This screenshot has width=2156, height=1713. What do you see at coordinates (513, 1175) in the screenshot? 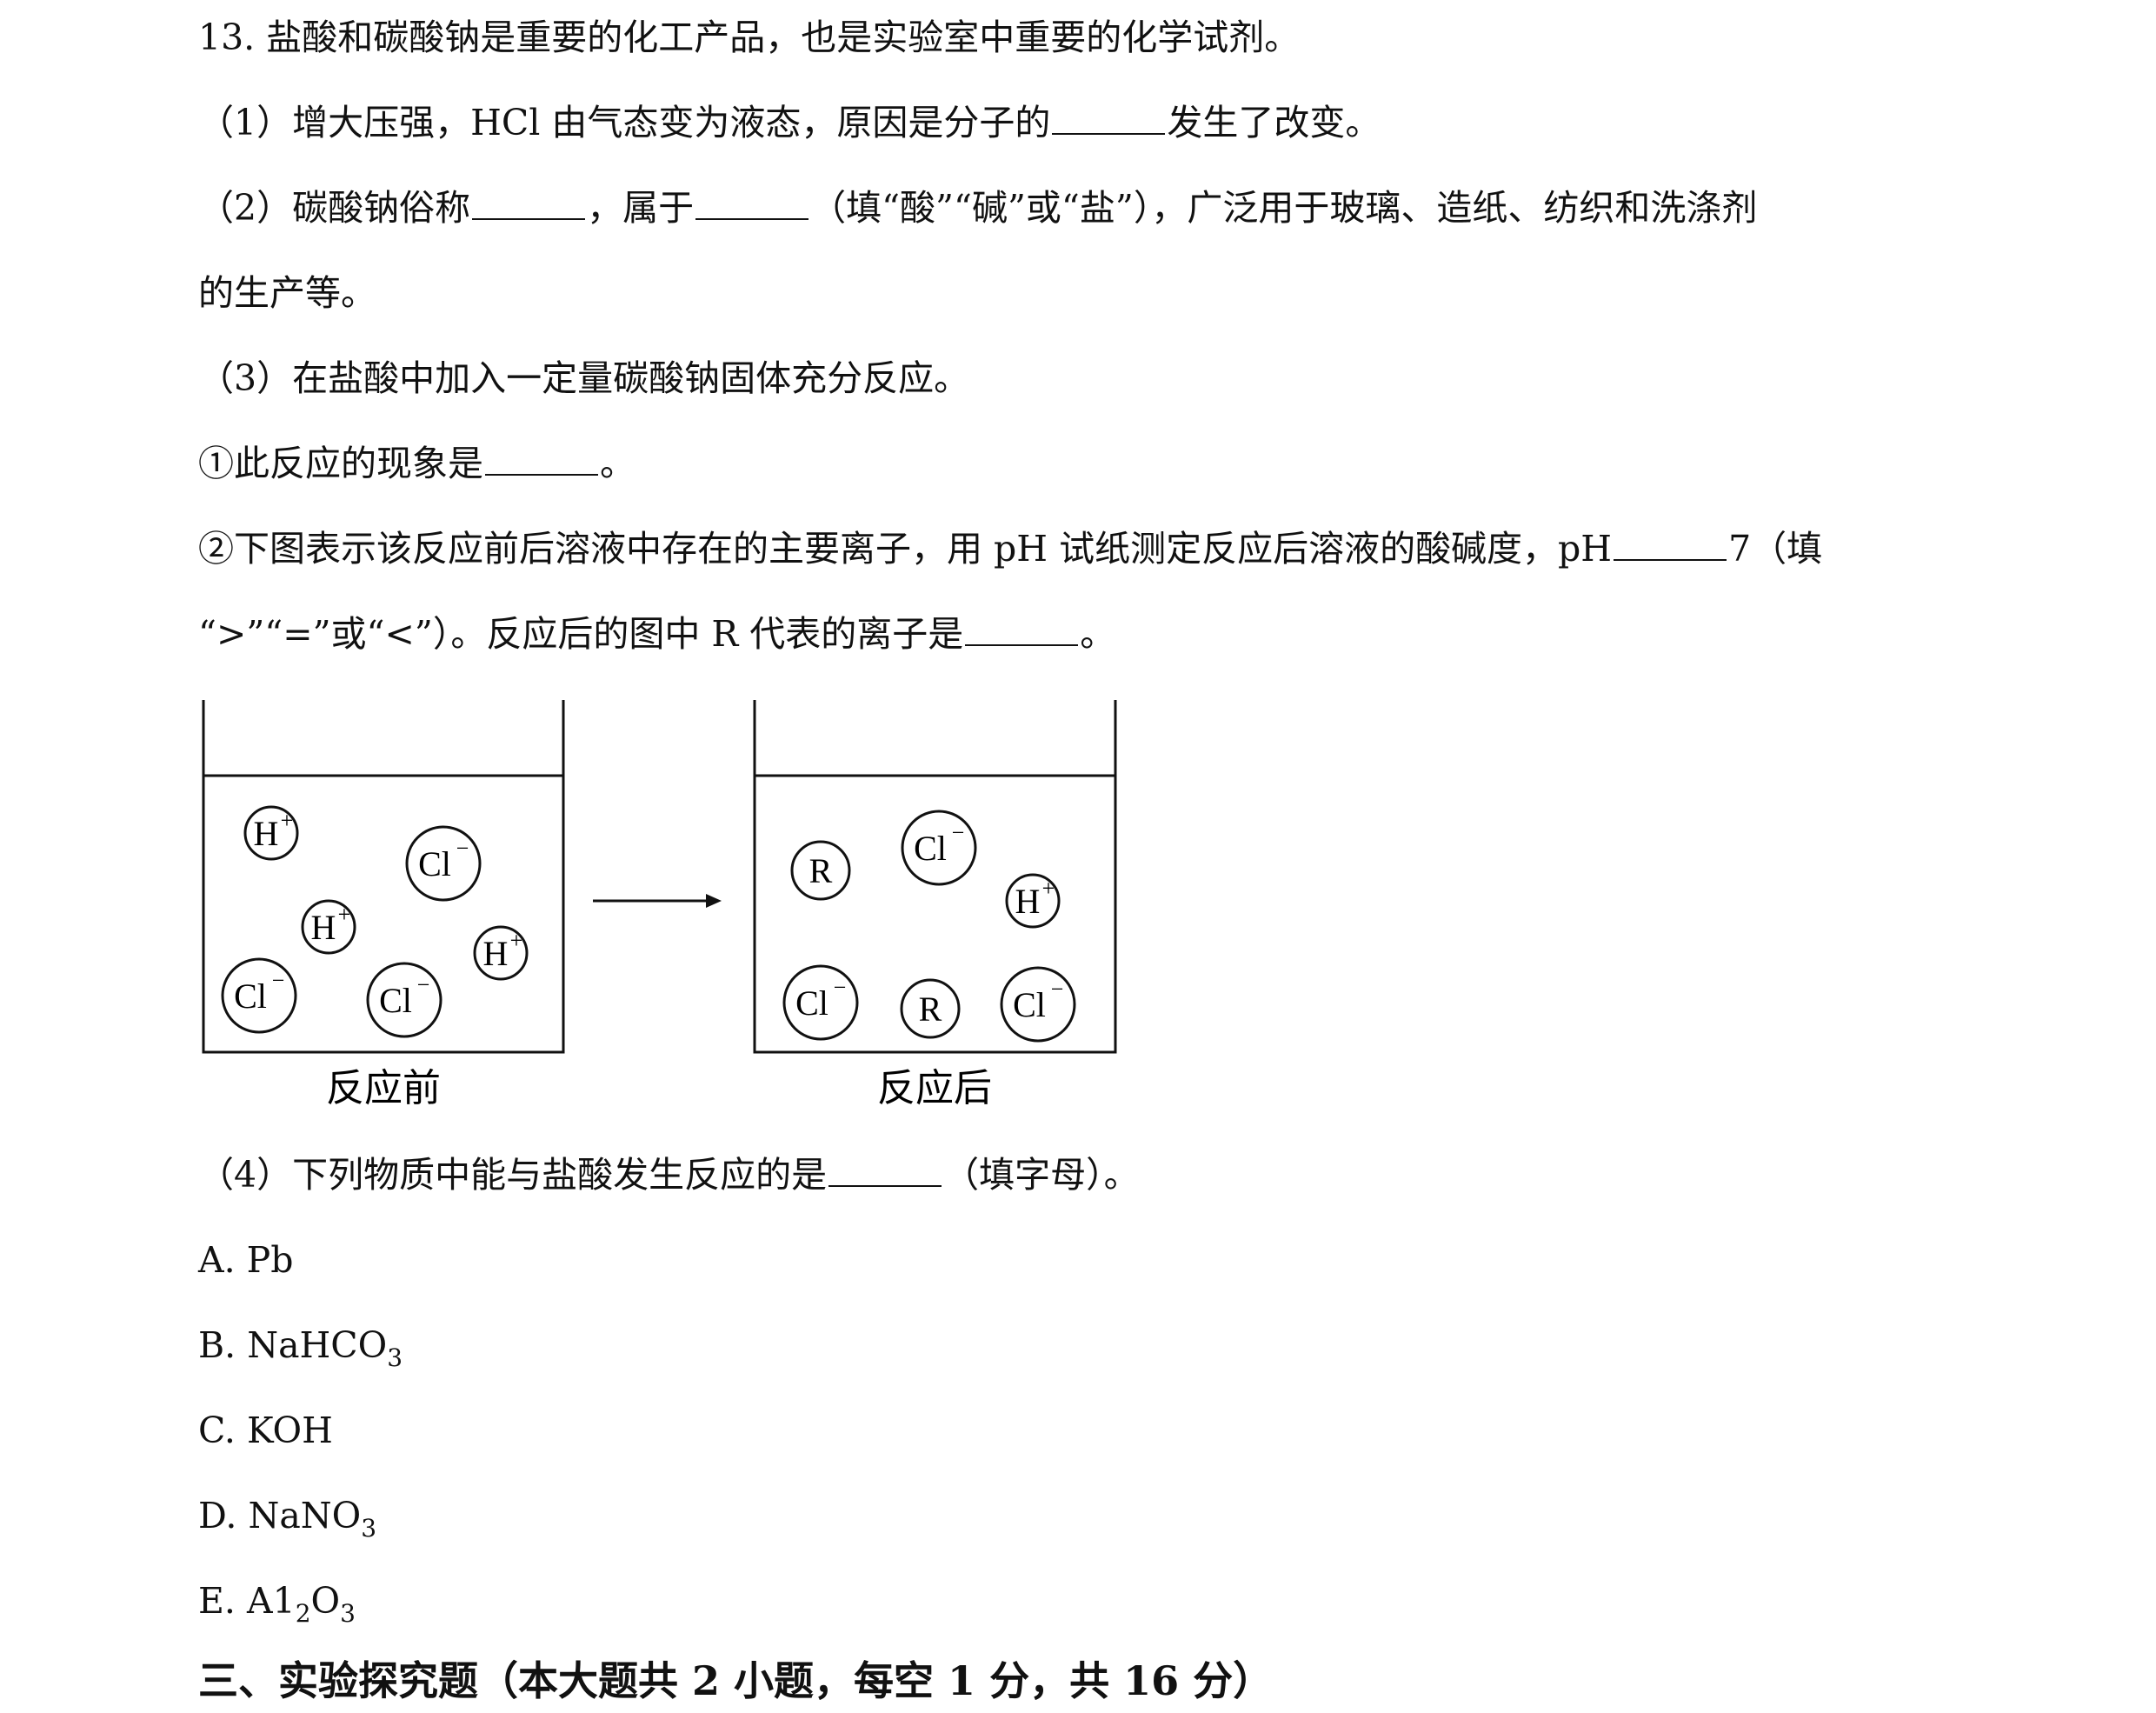
I see `q4-prefix: （4）下列物质中能与盐酸发生反应的是` at bounding box center [513, 1175].